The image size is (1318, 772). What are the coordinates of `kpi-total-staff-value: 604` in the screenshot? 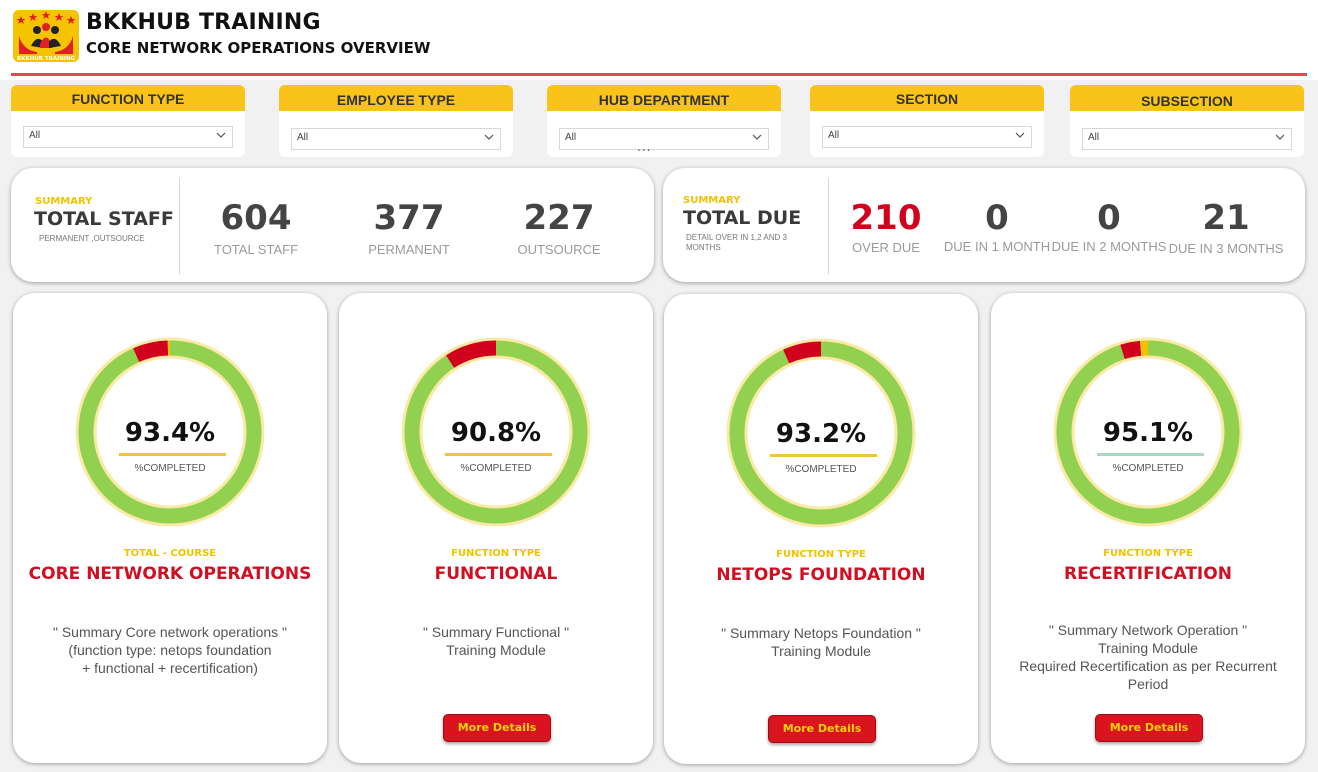 It's located at (256, 218).